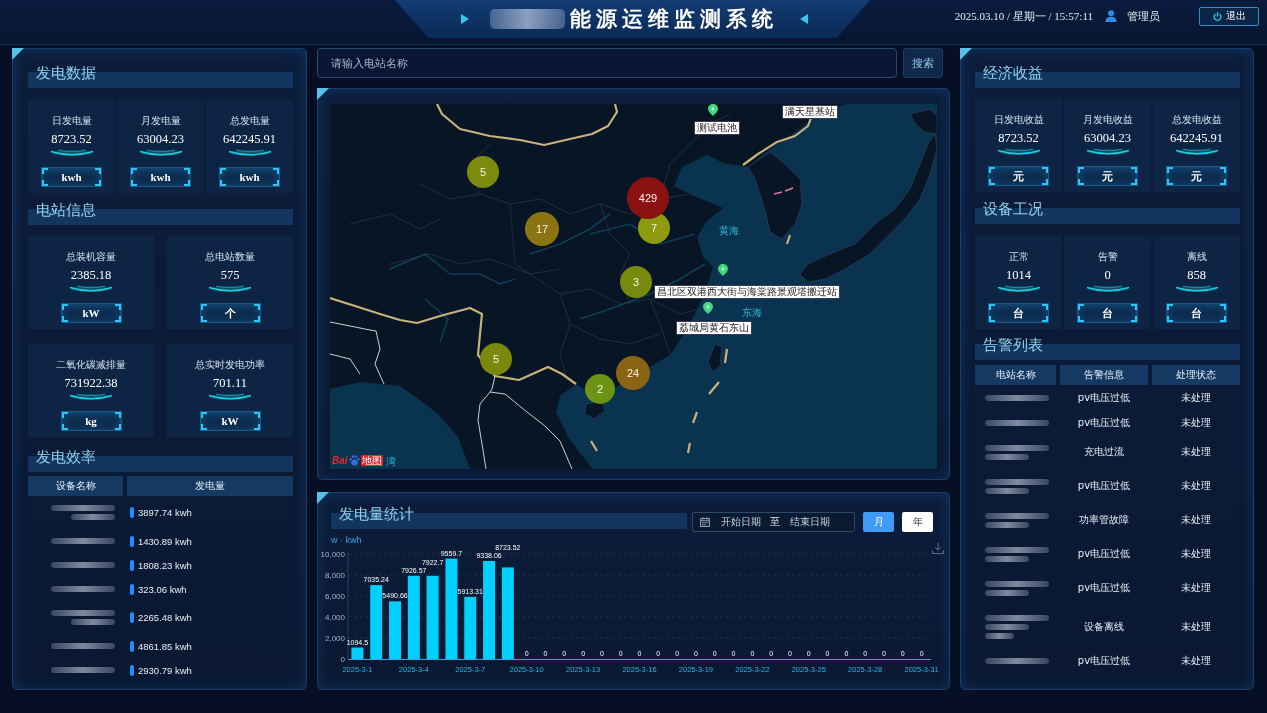  Describe the element at coordinates (1018, 257) in the screenshot. I see `stat-label: 正常` at that location.